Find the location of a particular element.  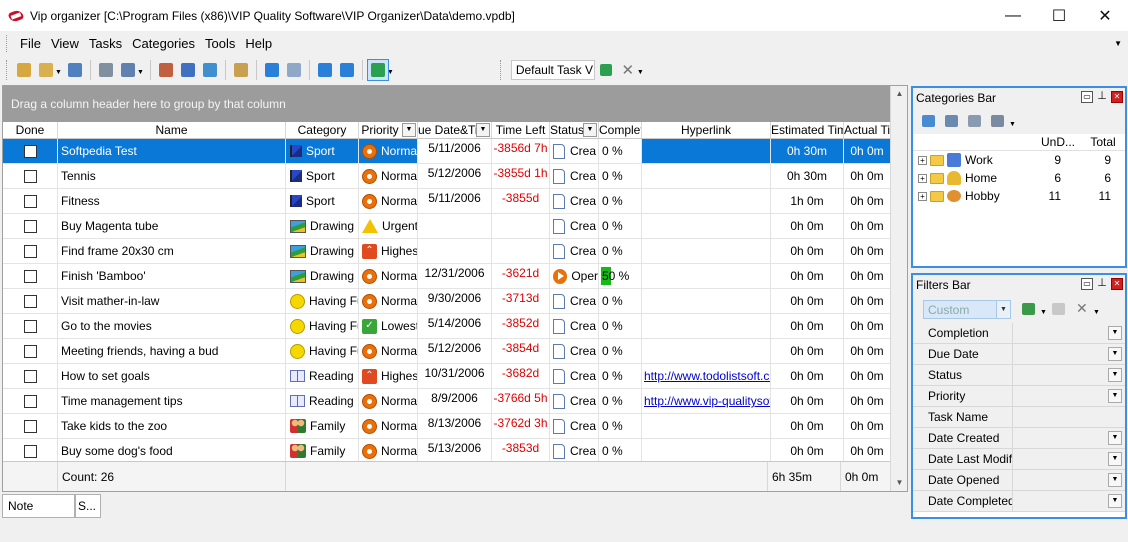

task-name: Time management tips is located at coordinates (172, 401).